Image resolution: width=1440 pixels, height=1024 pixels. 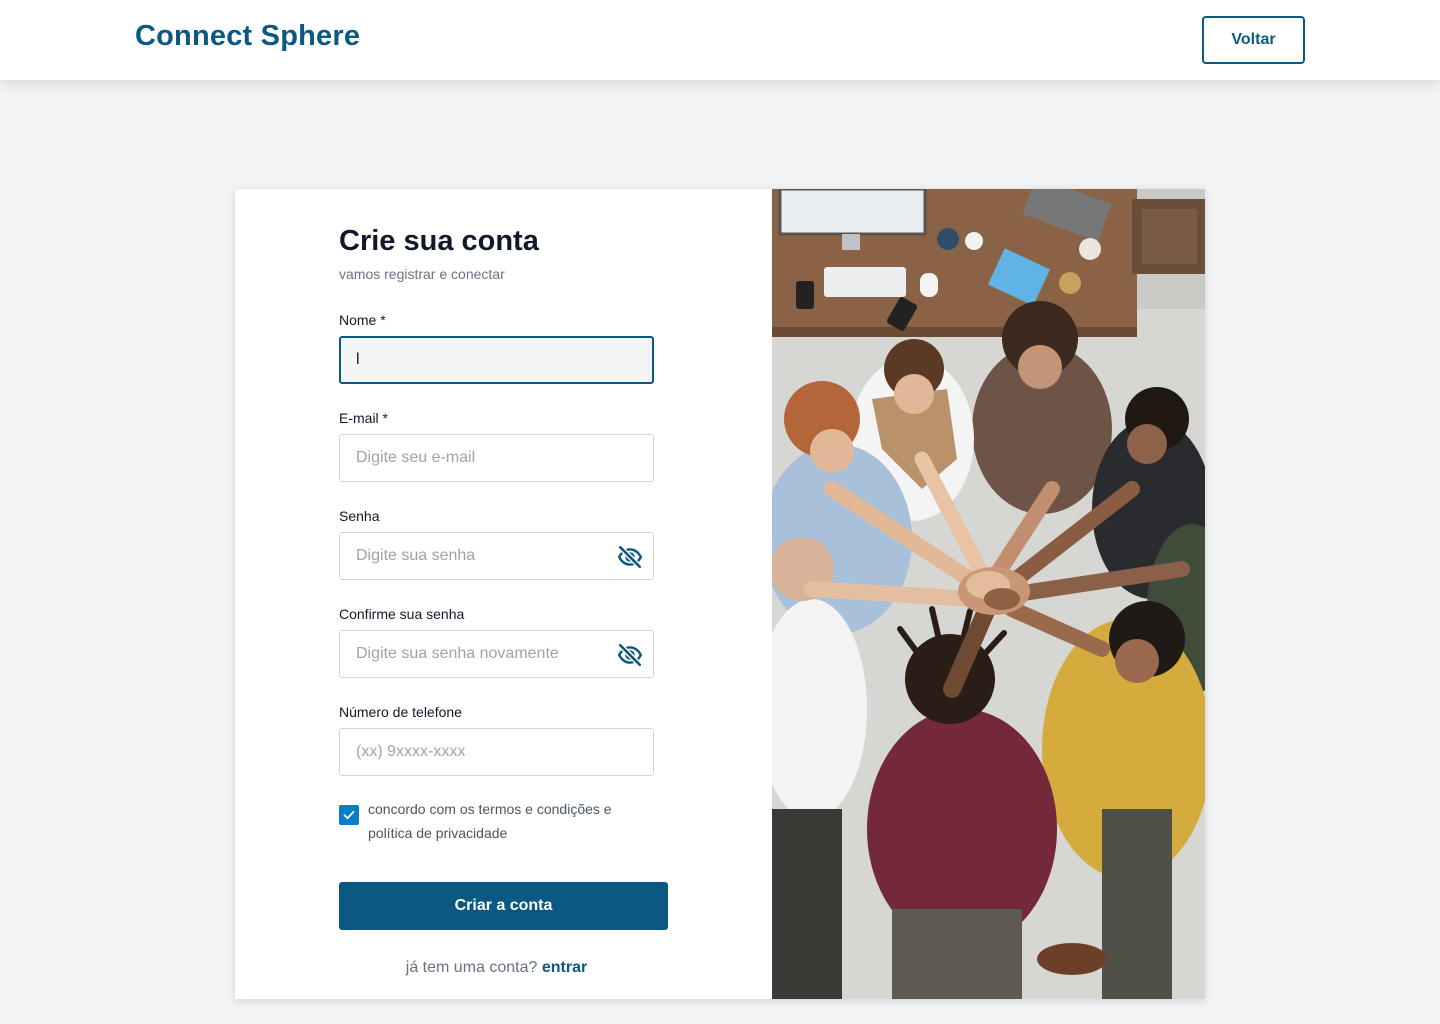 I want to click on confirm-password-input, so click(x=496, y=654).